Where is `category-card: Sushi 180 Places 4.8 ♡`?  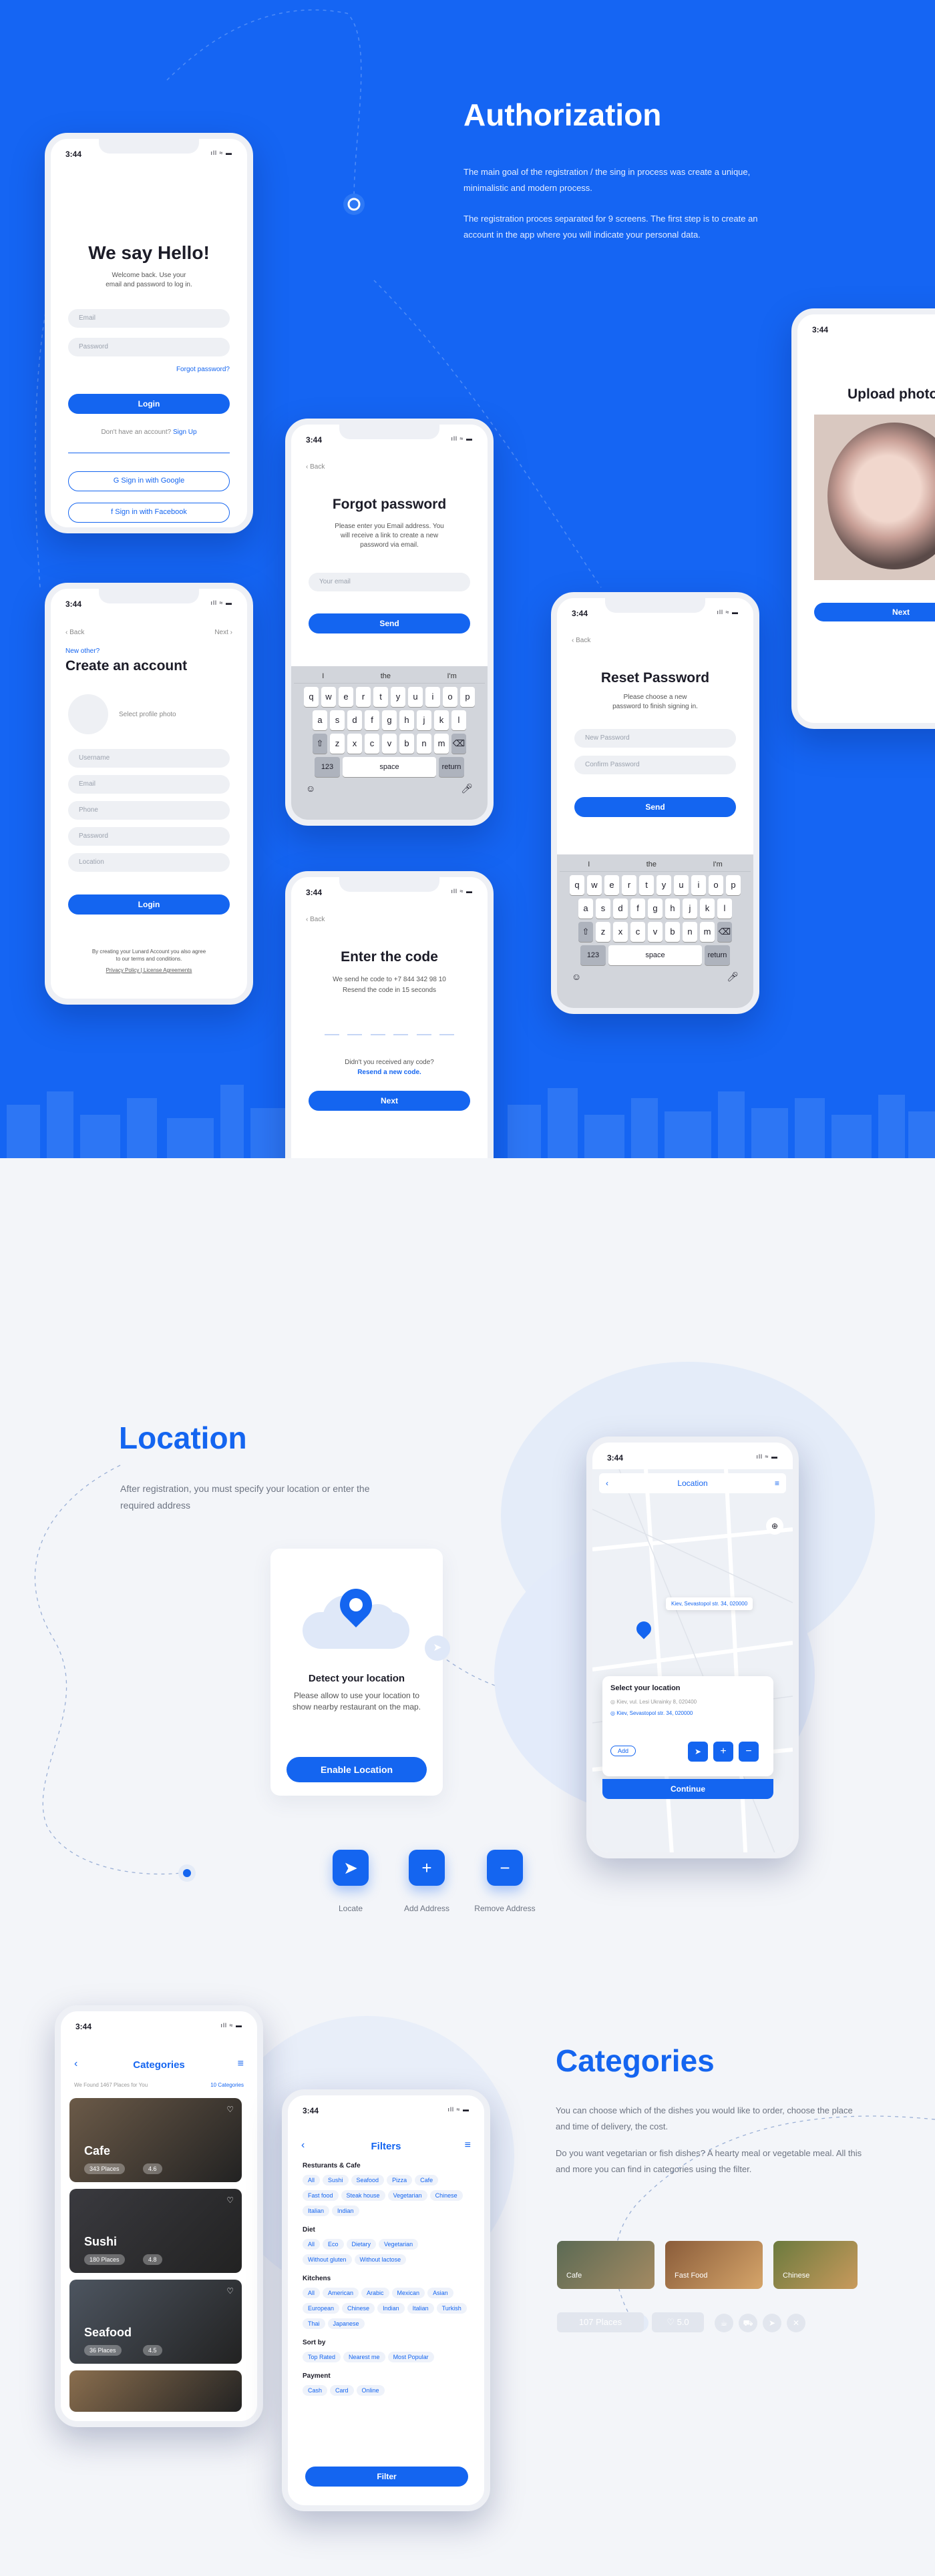 category-card: Sushi 180 Places 4.8 ♡ is located at coordinates (155, 2231).